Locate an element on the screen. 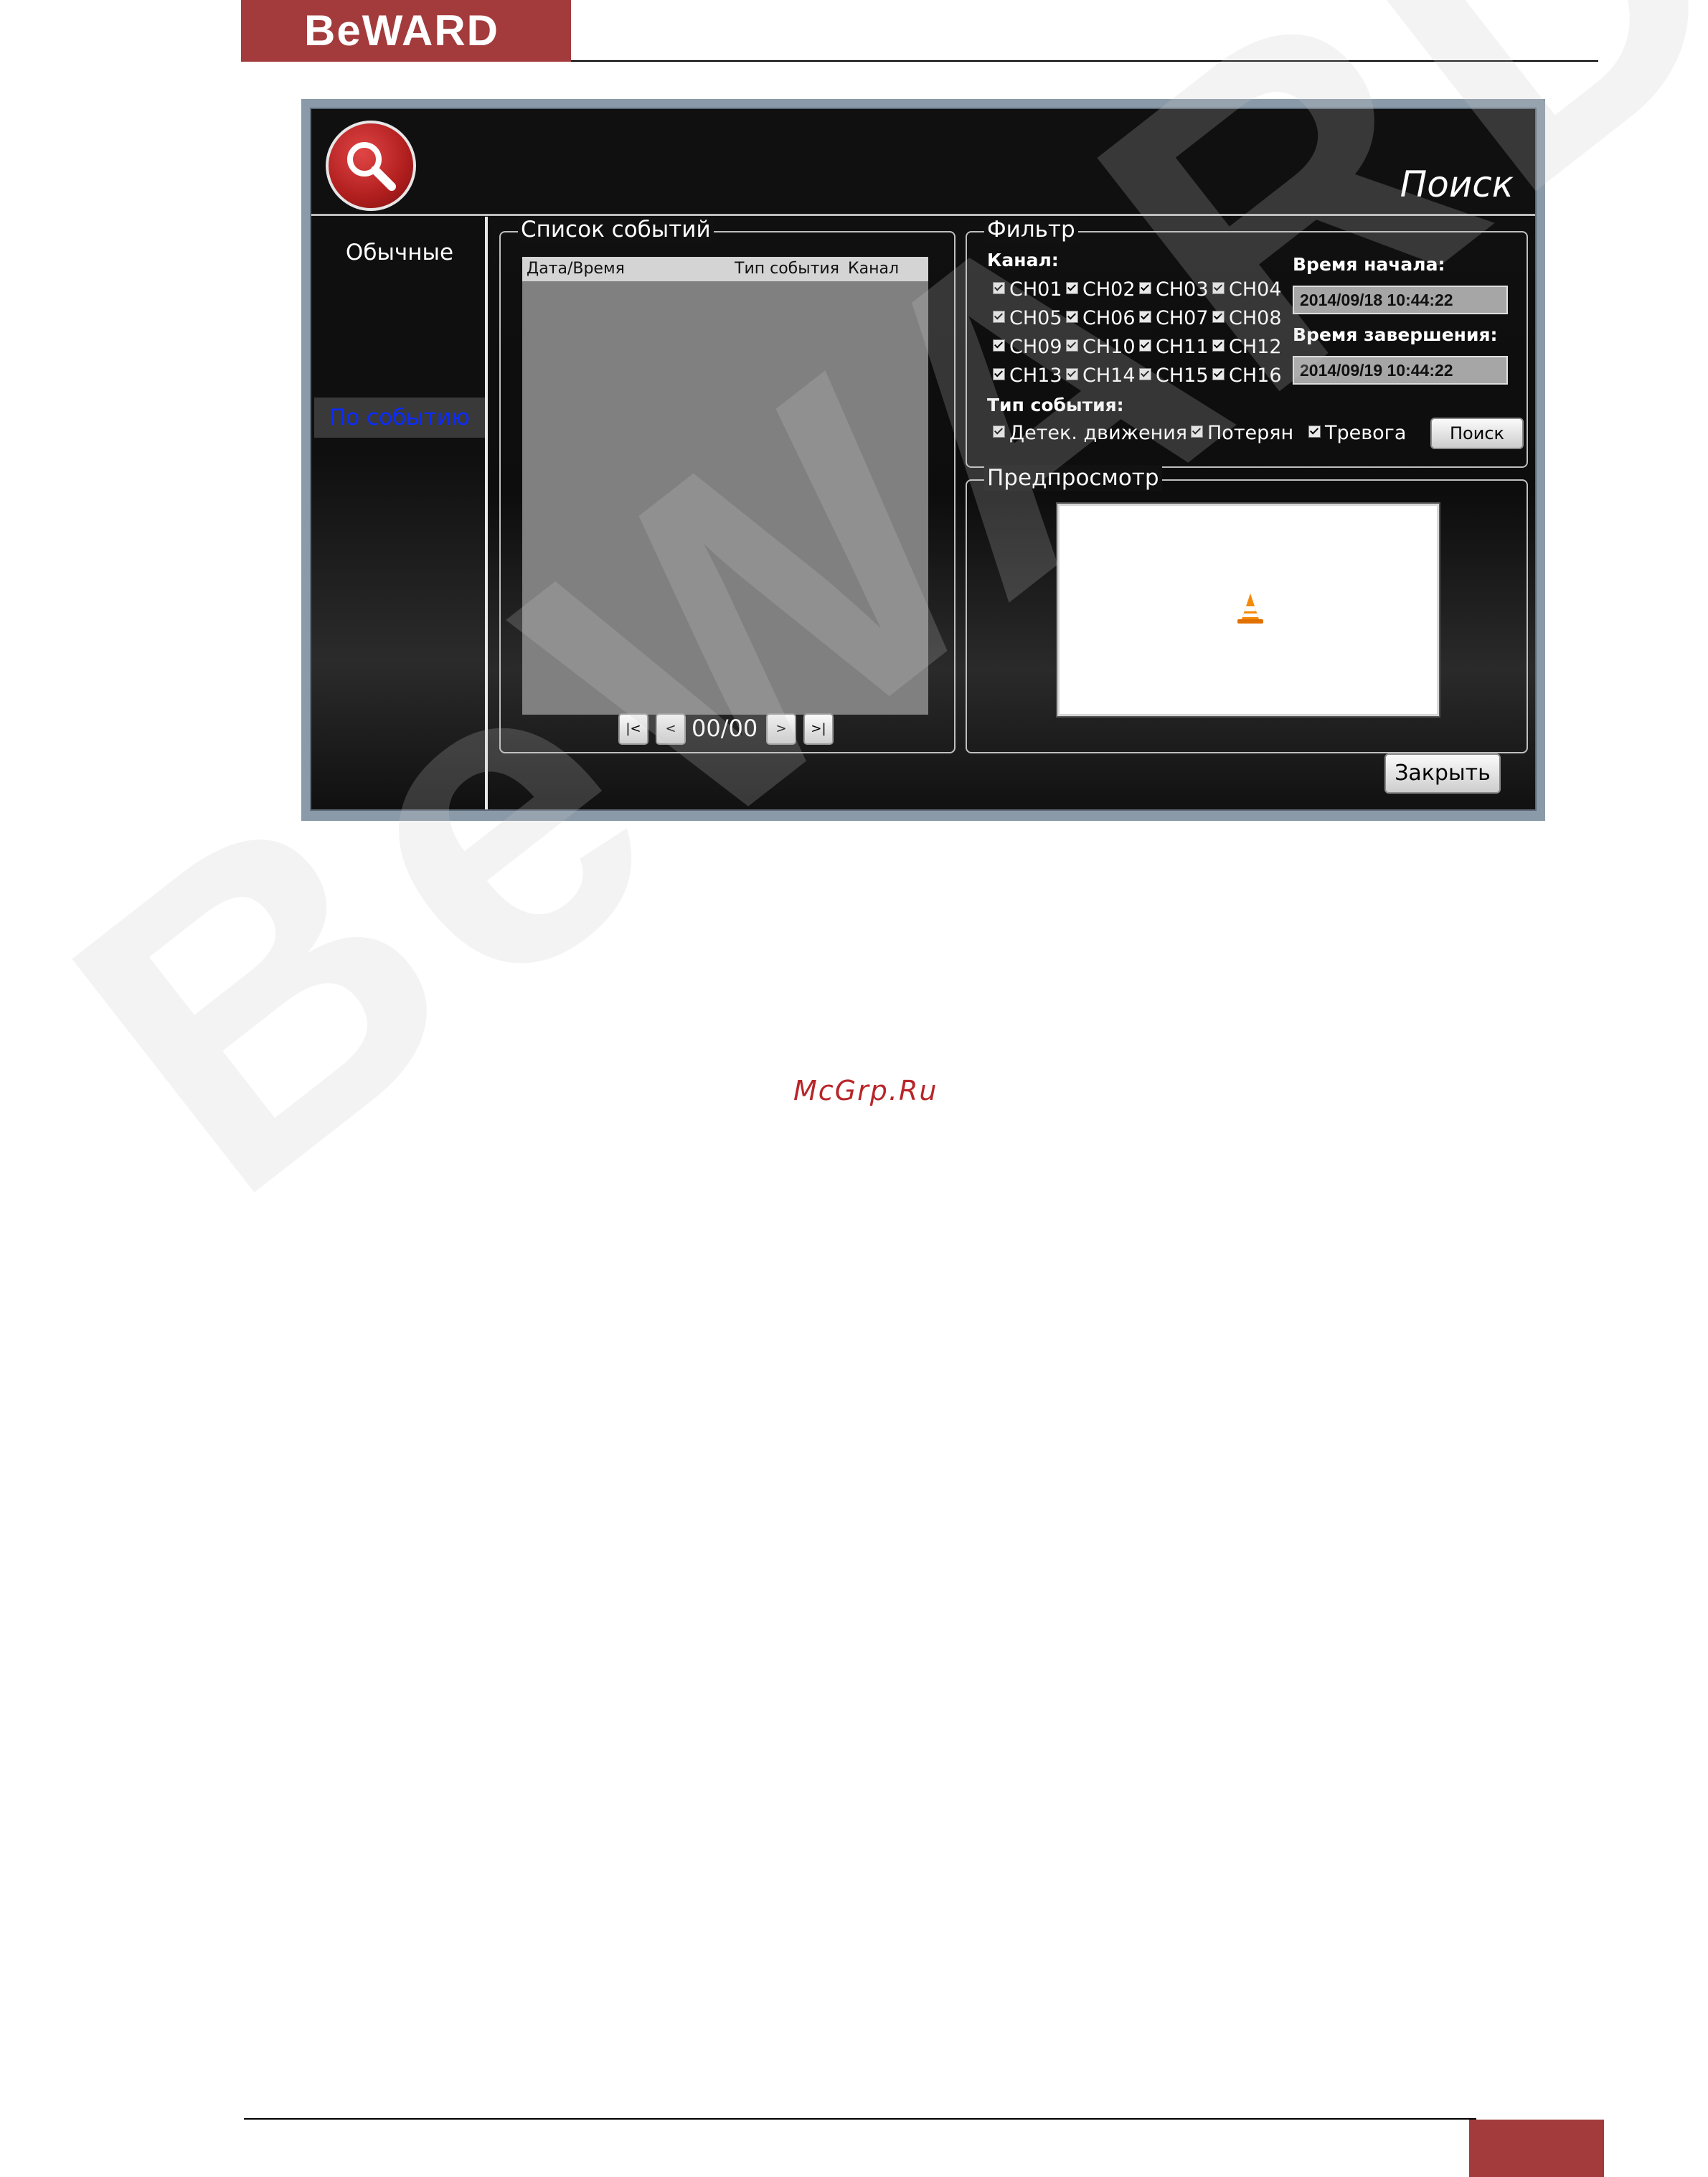 The width and height of the screenshot is (1708, 2177). channel-checkbox-ch05: CH05 is located at coordinates (1027, 318).